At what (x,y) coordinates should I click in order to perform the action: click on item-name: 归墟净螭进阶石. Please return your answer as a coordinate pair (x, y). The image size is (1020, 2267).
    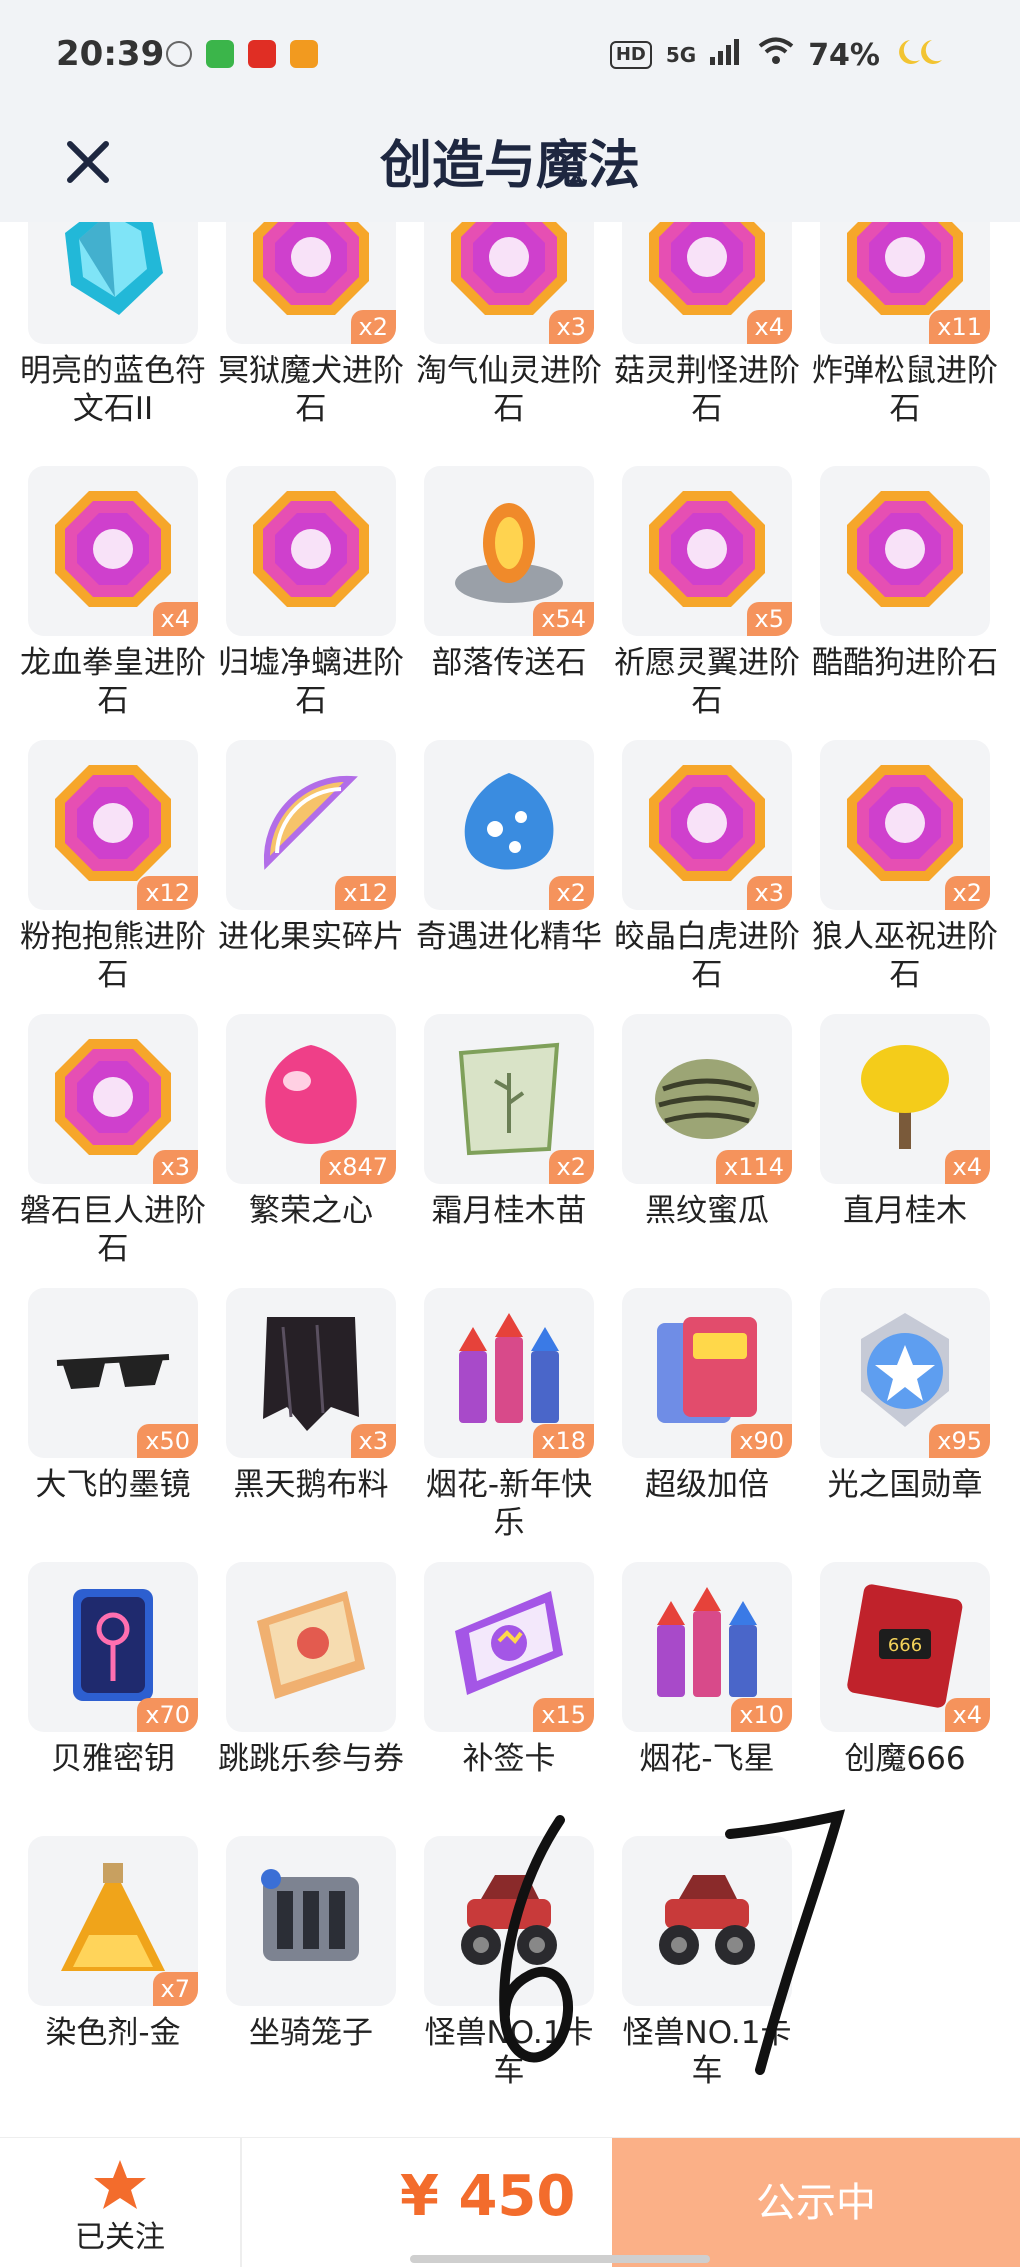
    Looking at the image, I should click on (311, 682).